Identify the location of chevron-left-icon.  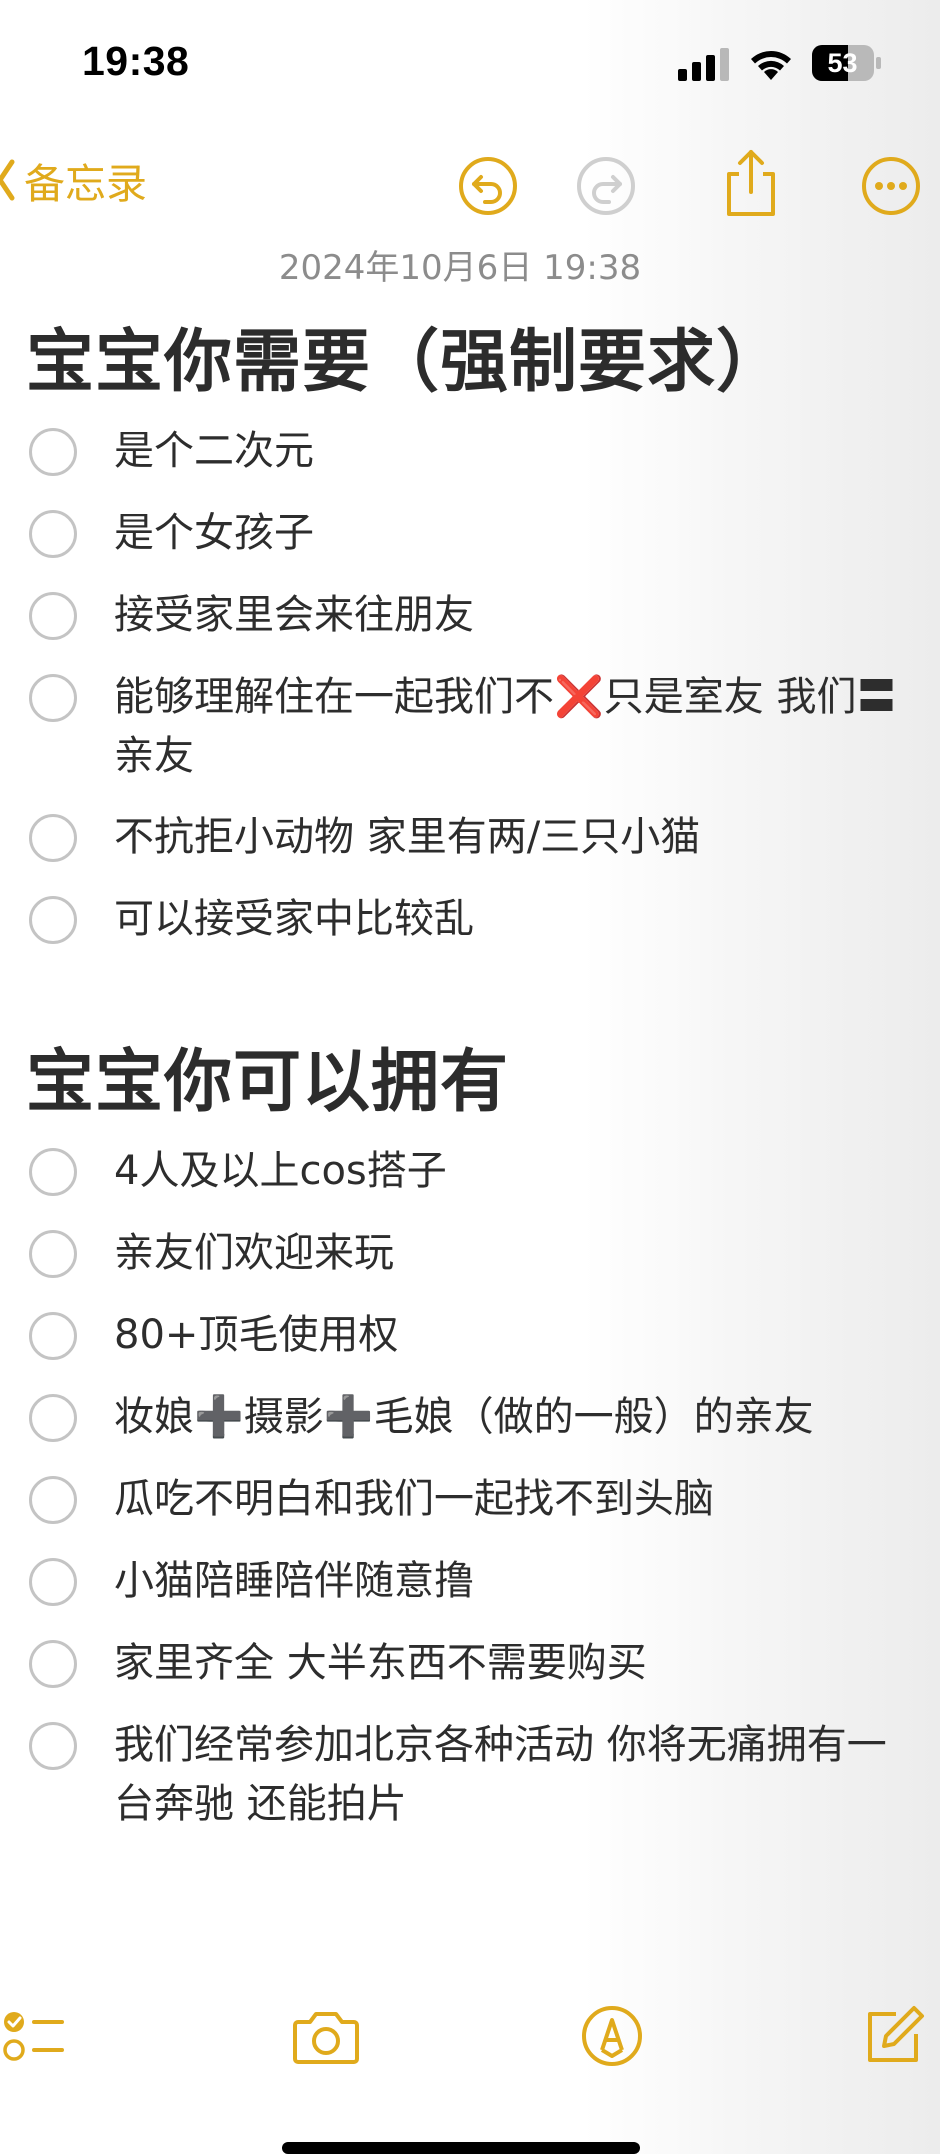
(7, 180).